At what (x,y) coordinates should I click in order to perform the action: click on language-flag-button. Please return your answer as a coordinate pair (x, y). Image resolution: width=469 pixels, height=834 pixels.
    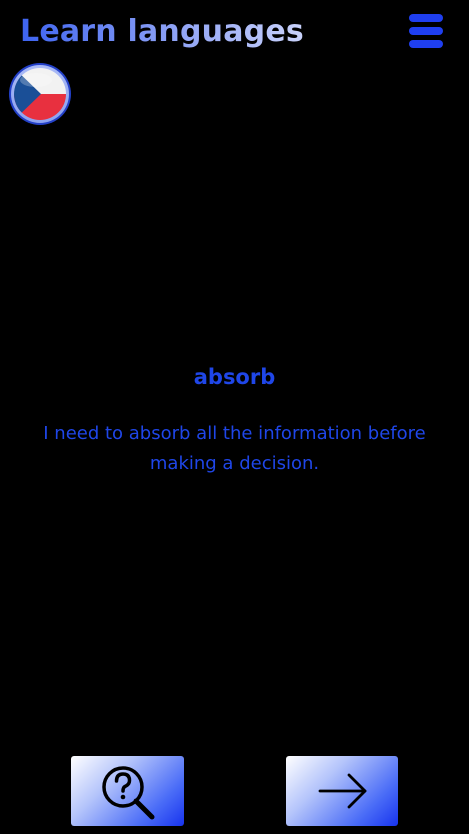
    Looking at the image, I should click on (40, 94).